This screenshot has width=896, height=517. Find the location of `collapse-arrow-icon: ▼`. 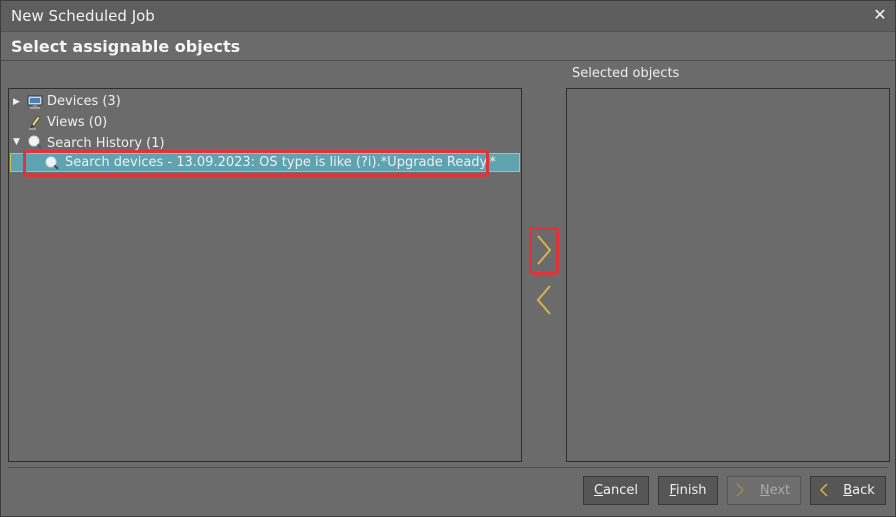

collapse-arrow-icon: ▼ is located at coordinates (18, 142).